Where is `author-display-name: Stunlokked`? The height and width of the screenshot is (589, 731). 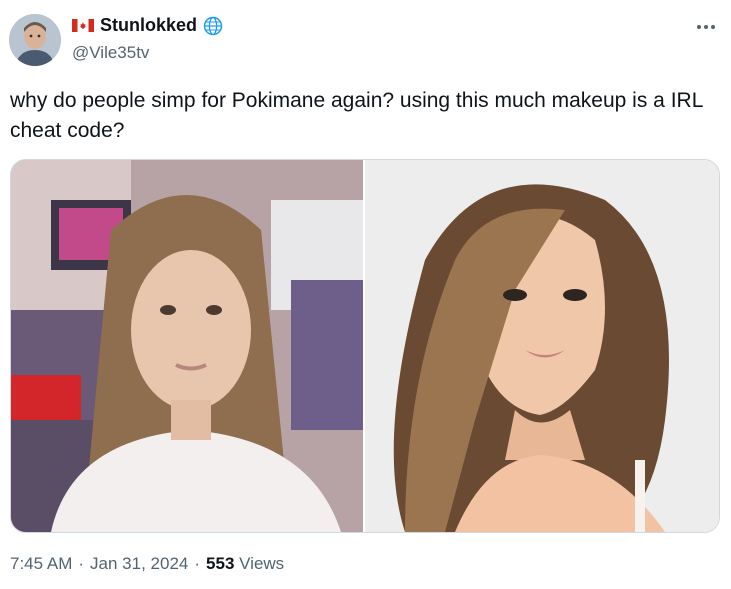 author-display-name: Stunlokked is located at coordinates (148, 25).